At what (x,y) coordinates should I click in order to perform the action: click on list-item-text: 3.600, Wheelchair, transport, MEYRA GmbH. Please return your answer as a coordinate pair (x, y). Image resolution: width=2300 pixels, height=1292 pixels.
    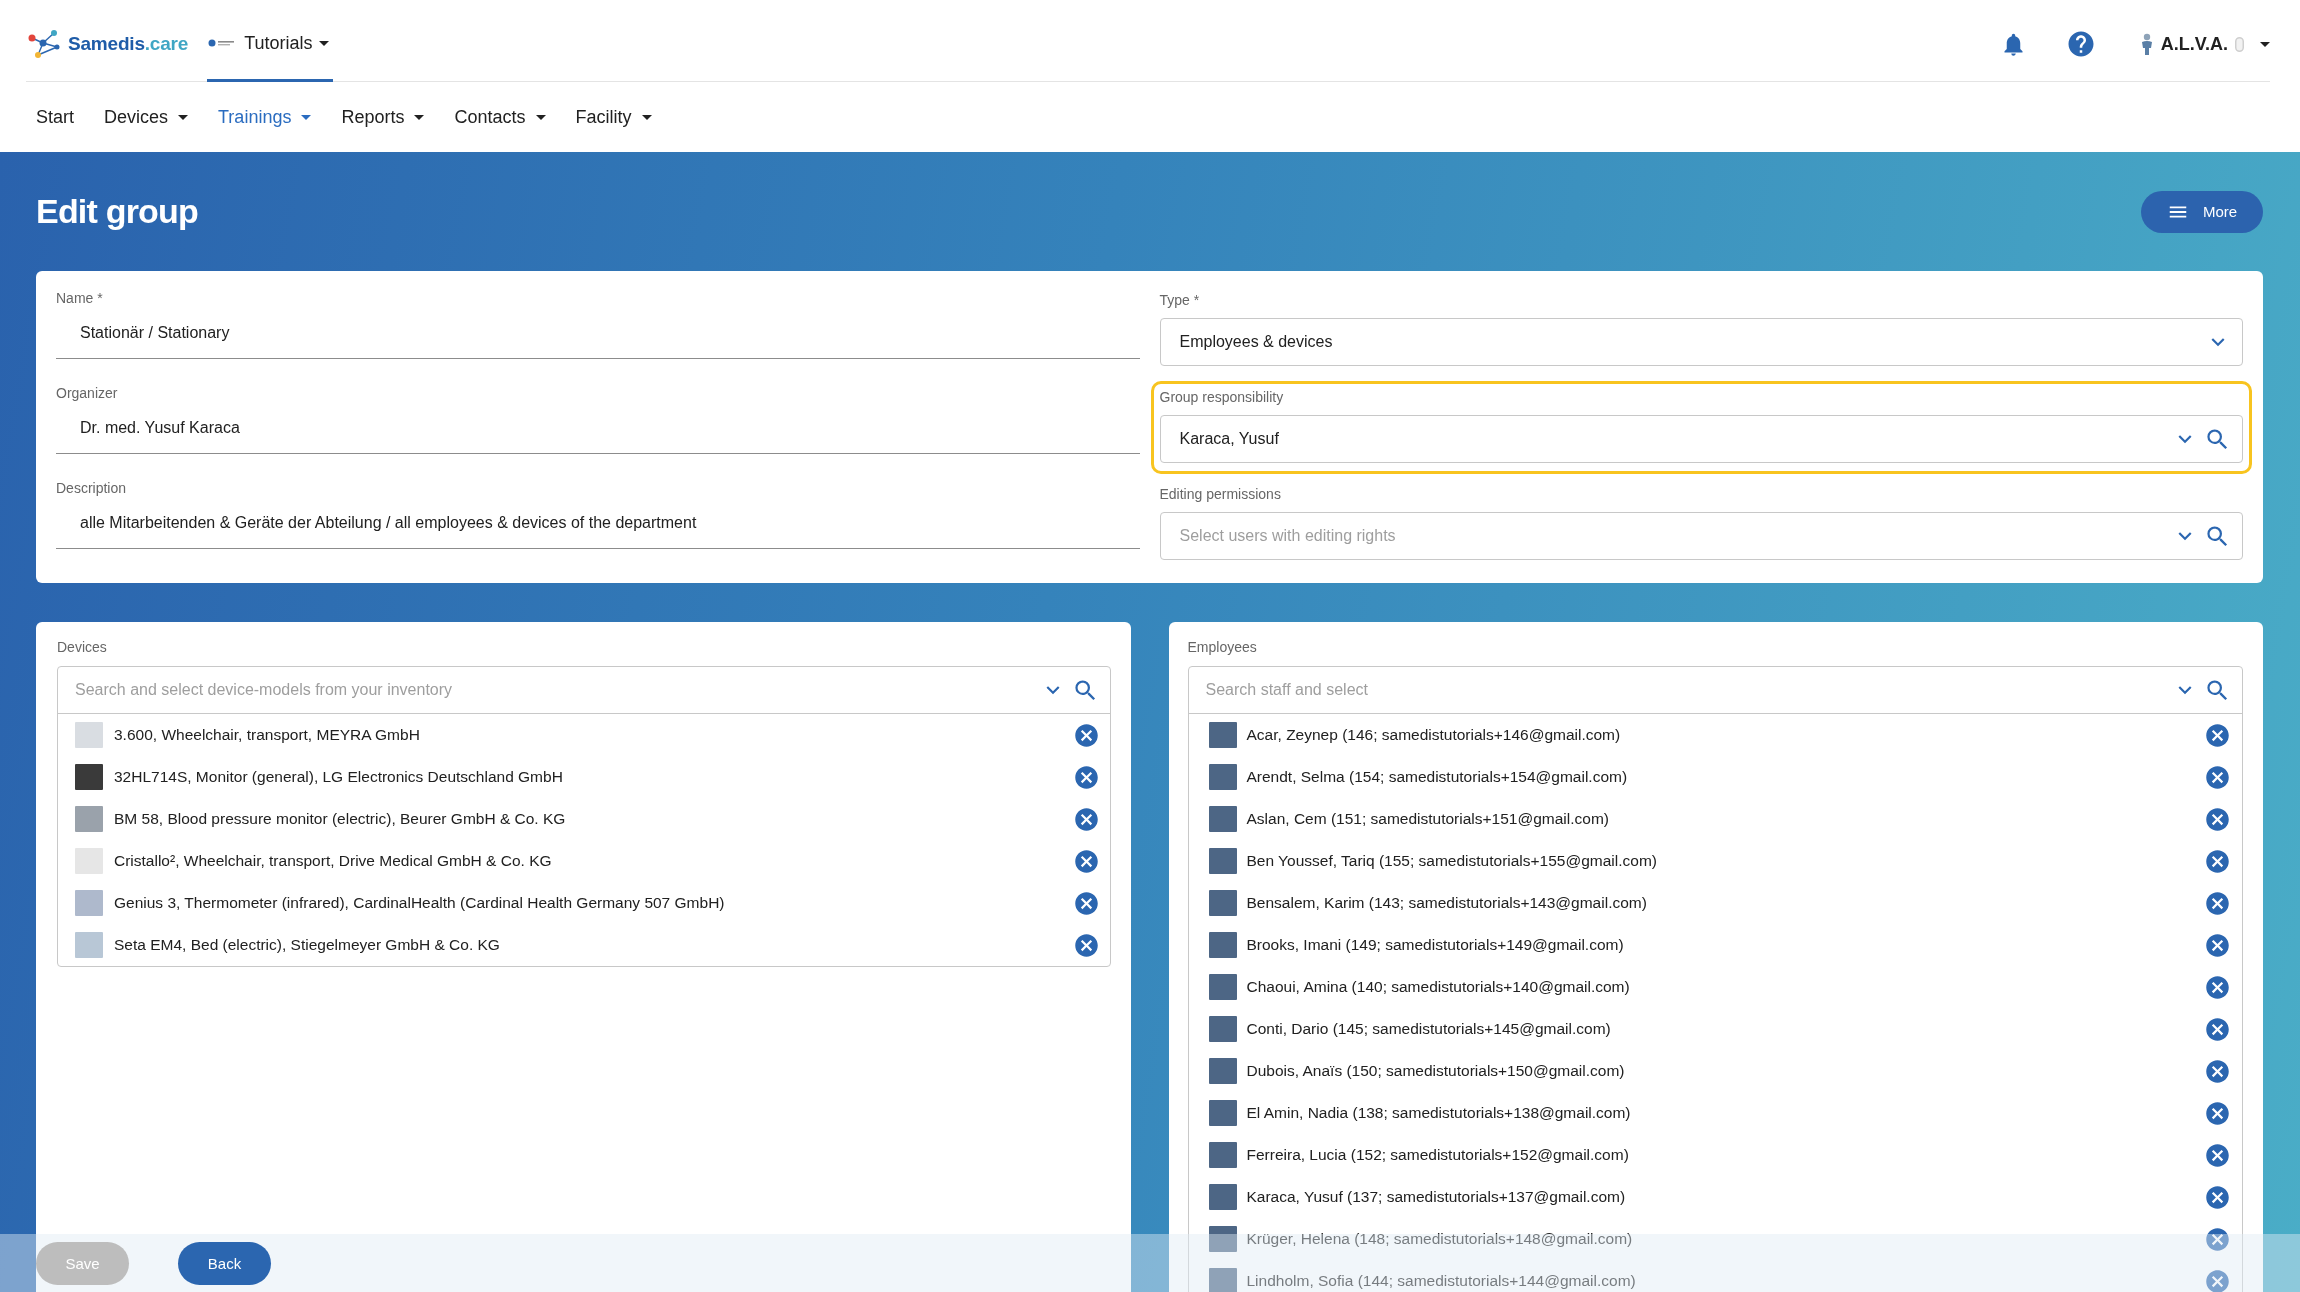
    Looking at the image, I should click on (267, 735).